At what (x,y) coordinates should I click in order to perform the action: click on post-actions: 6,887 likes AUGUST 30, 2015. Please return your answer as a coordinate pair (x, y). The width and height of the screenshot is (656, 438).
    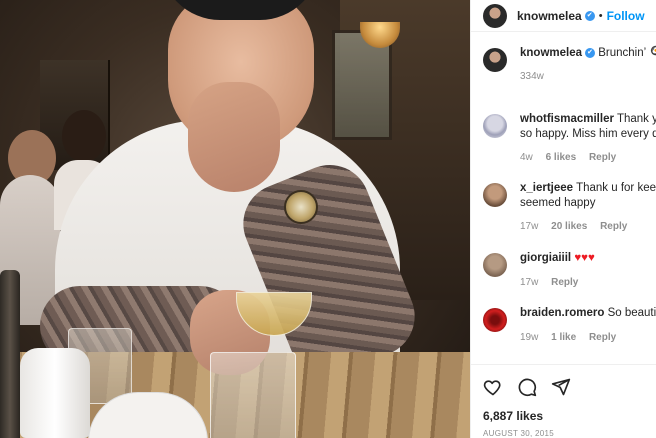
    Looking at the image, I should click on (563, 401).